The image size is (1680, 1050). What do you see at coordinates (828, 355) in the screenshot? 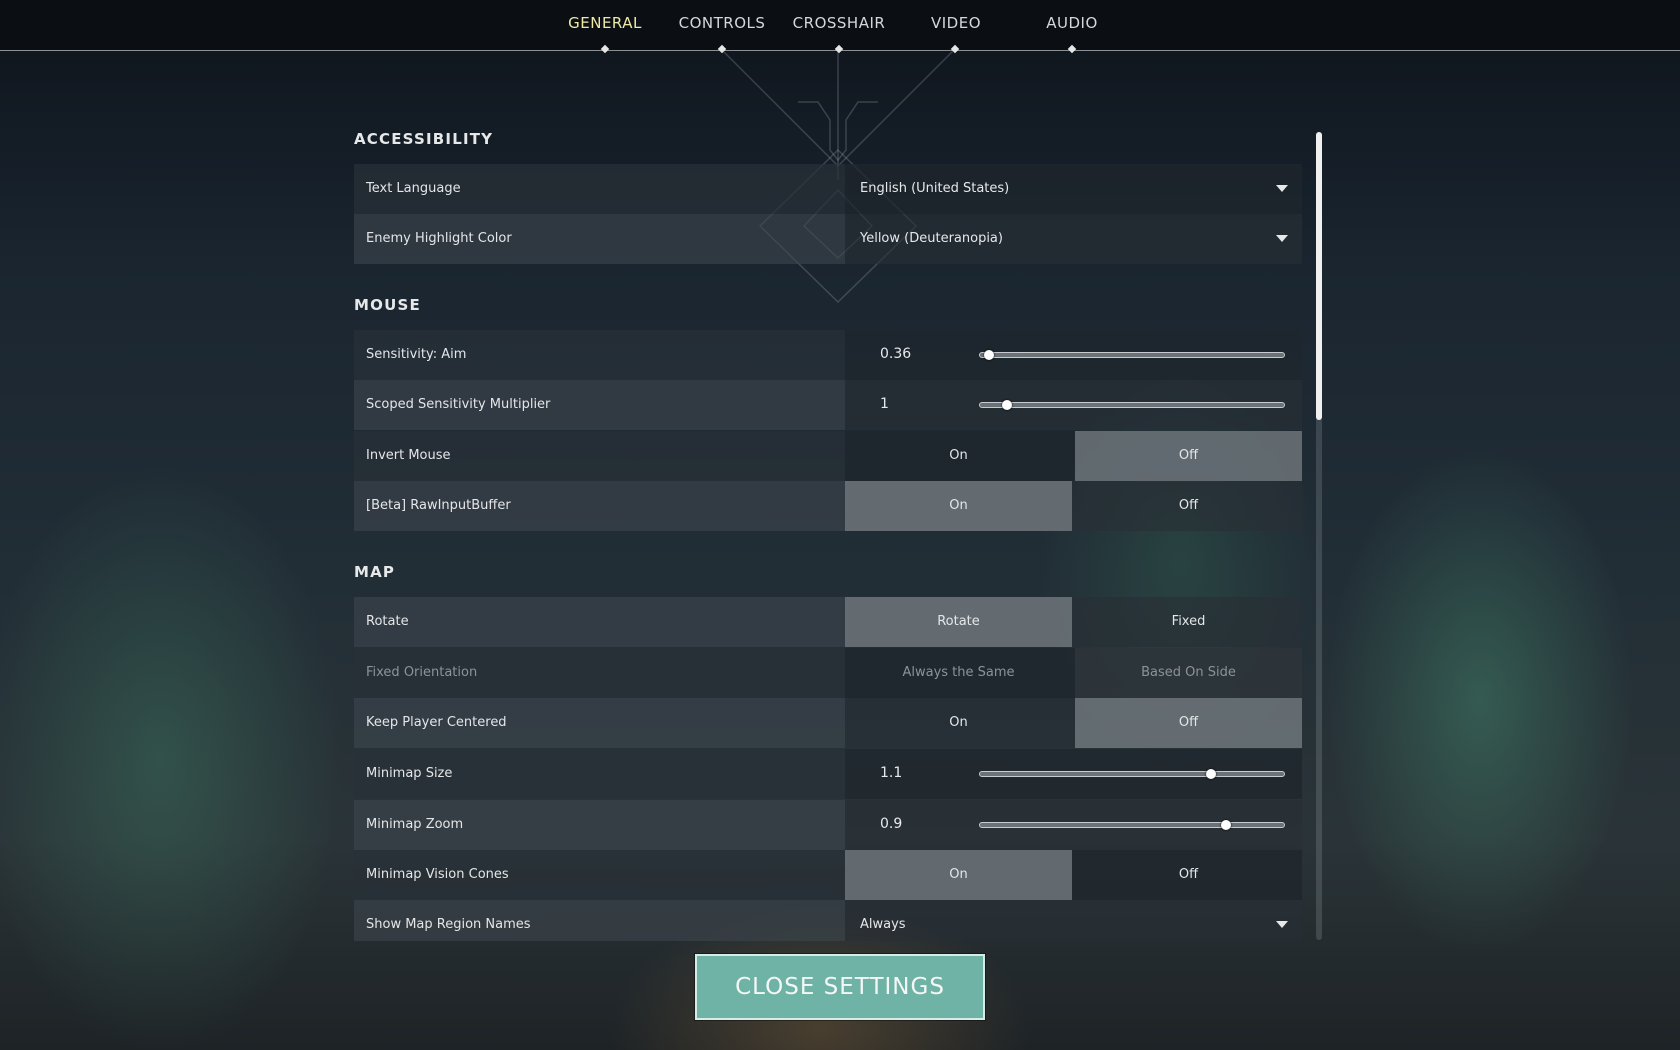
I see `setting-row-sensitivity-aim: Sensitivity: Aim 0.36` at bounding box center [828, 355].